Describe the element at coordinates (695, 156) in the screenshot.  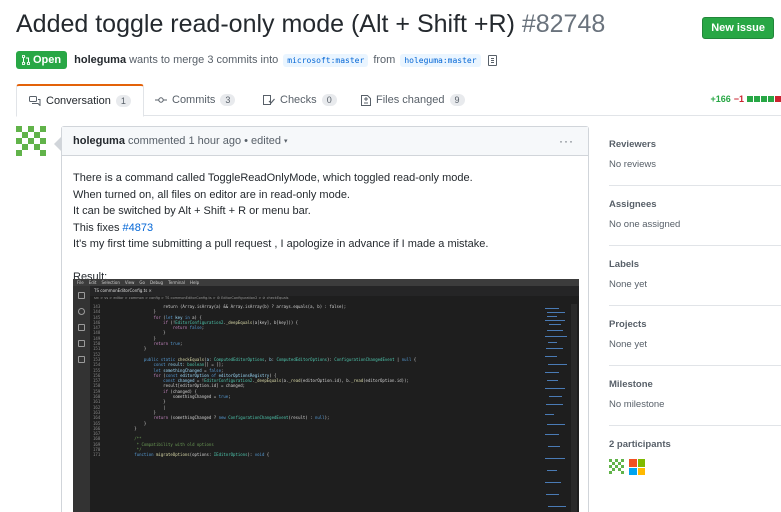
I see `reviewers-section: Reviewers No reviews` at that location.